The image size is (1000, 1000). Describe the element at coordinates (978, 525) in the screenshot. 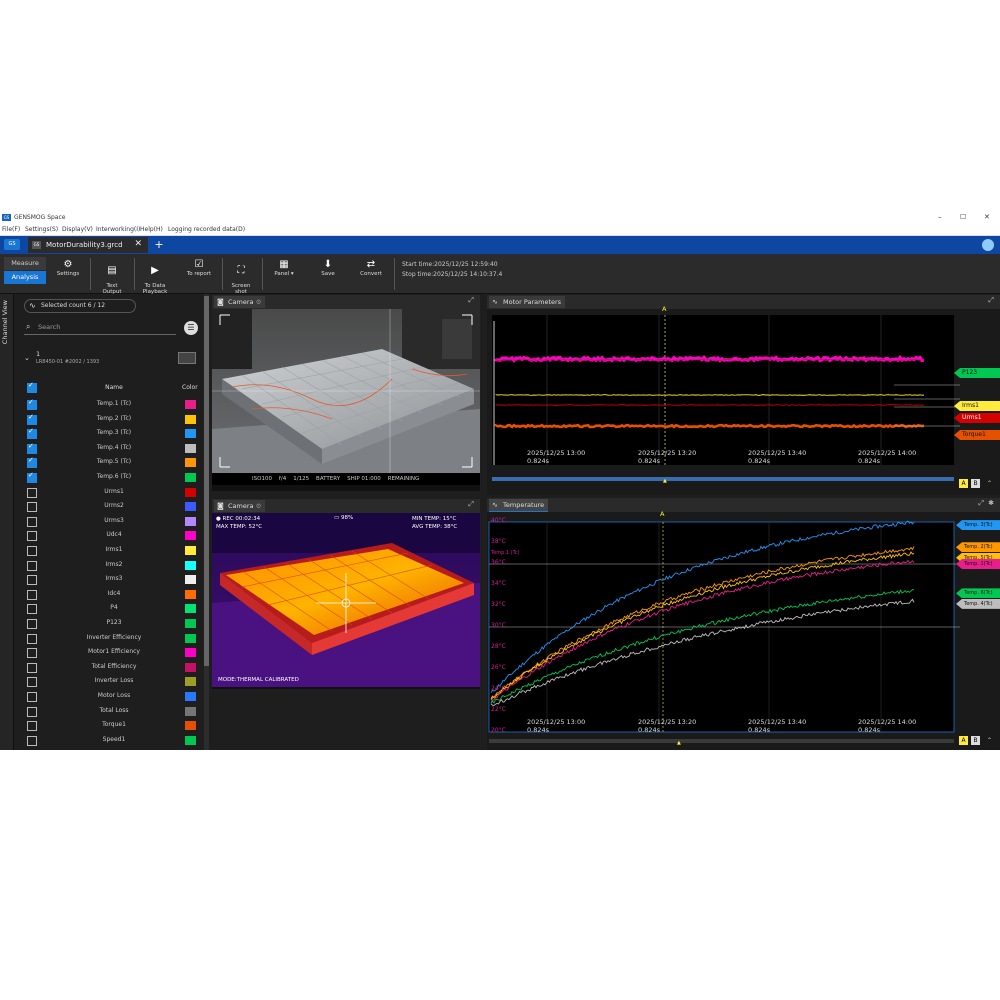

I see `temp-channel-tag: Temp. 3(Tc)` at that location.